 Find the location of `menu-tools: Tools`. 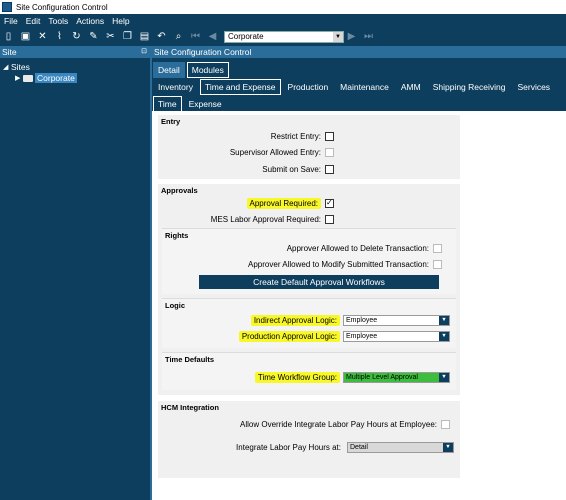

menu-tools: Tools is located at coordinates (58, 21).